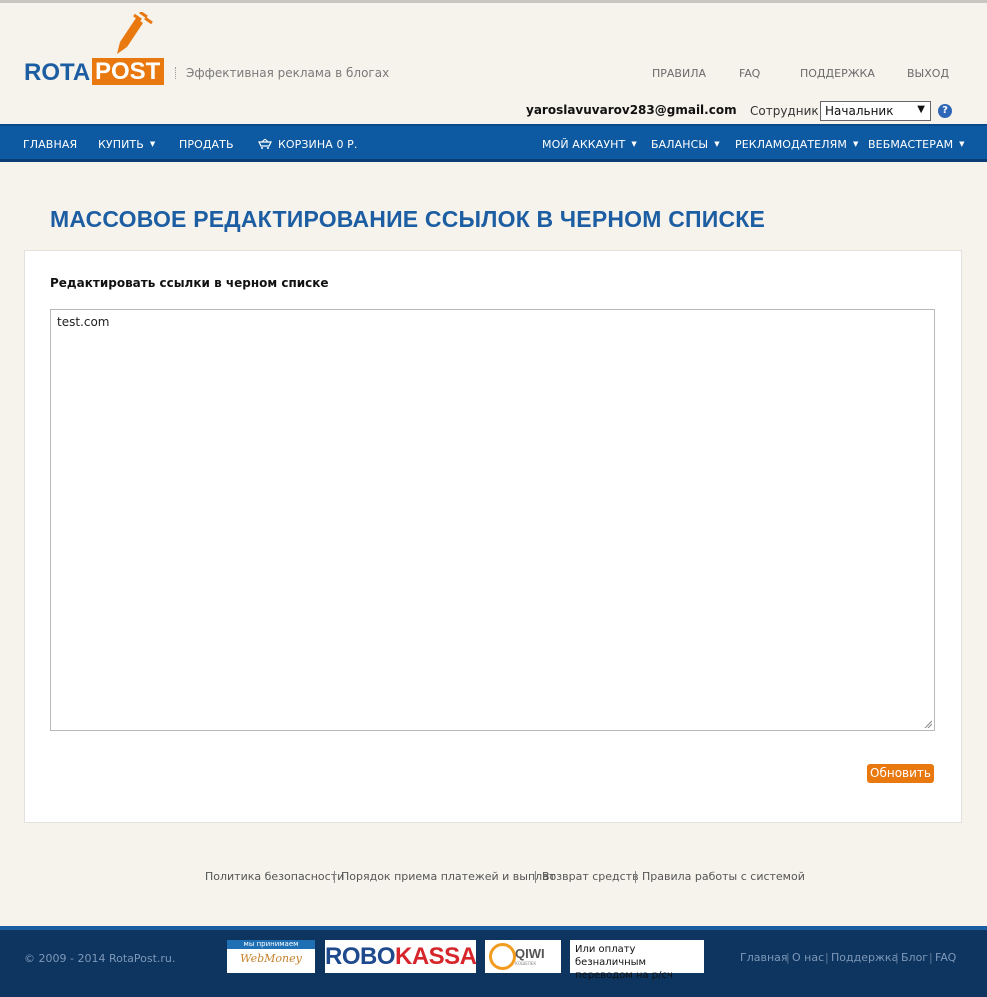  What do you see at coordinates (837, 73) in the screenshot?
I see `support-link: ПОДДЕРЖКА` at bounding box center [837, 73].